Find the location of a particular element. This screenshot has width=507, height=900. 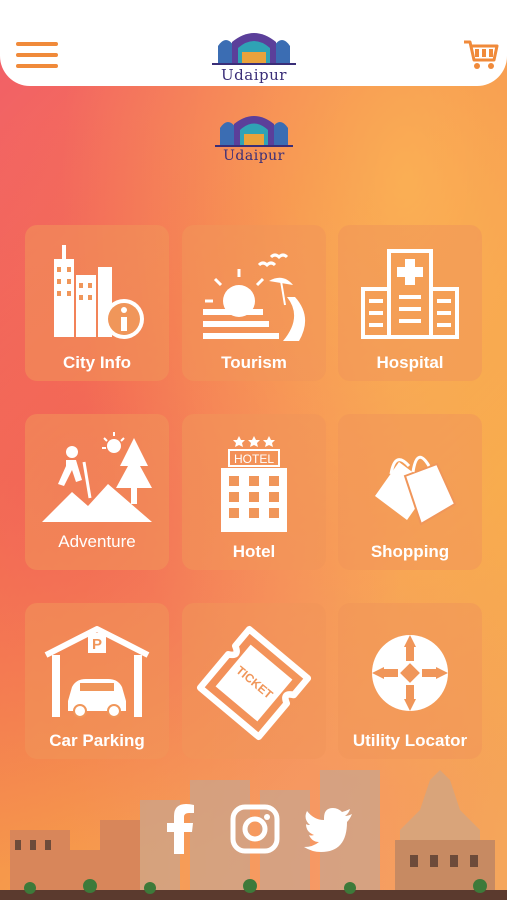

header-bar: Udaipur is located at coordinates (253, 43).